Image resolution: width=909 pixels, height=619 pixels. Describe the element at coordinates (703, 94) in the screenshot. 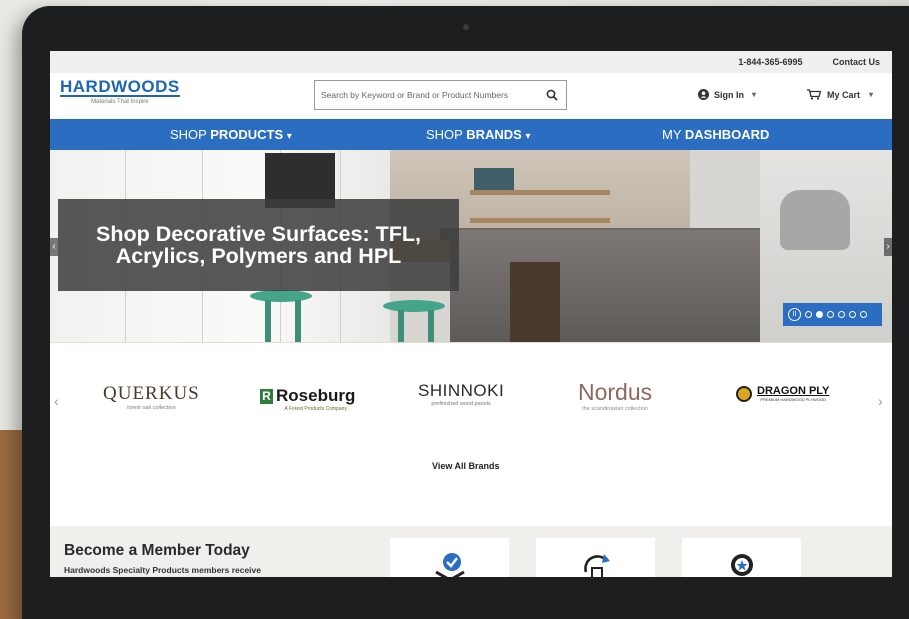

I see `user-icon` at that location.